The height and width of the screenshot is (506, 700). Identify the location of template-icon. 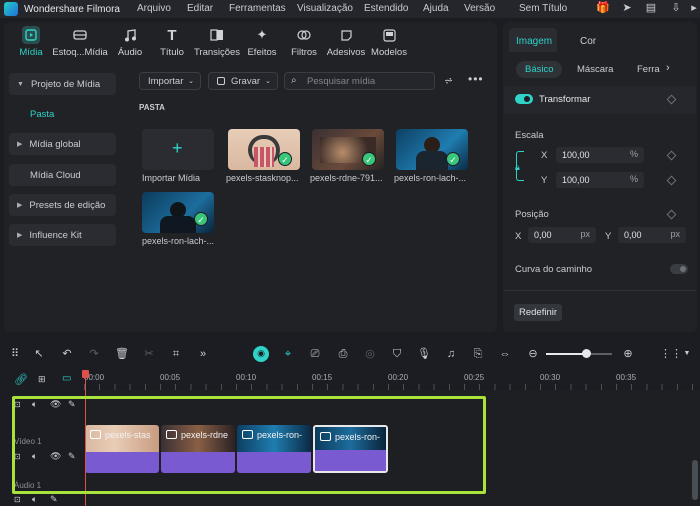
(389, 35).